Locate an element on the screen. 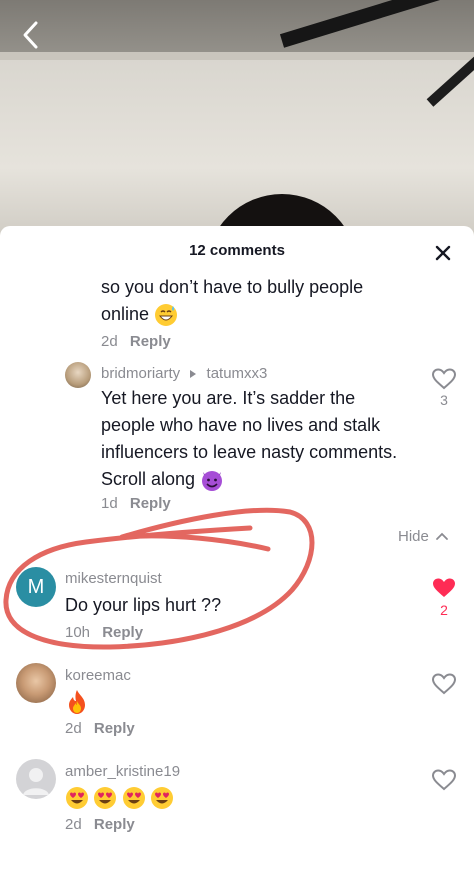 This screenshot has height=869, width=474. comment-text-line: Scroll along is located at coordinates (162, 479).